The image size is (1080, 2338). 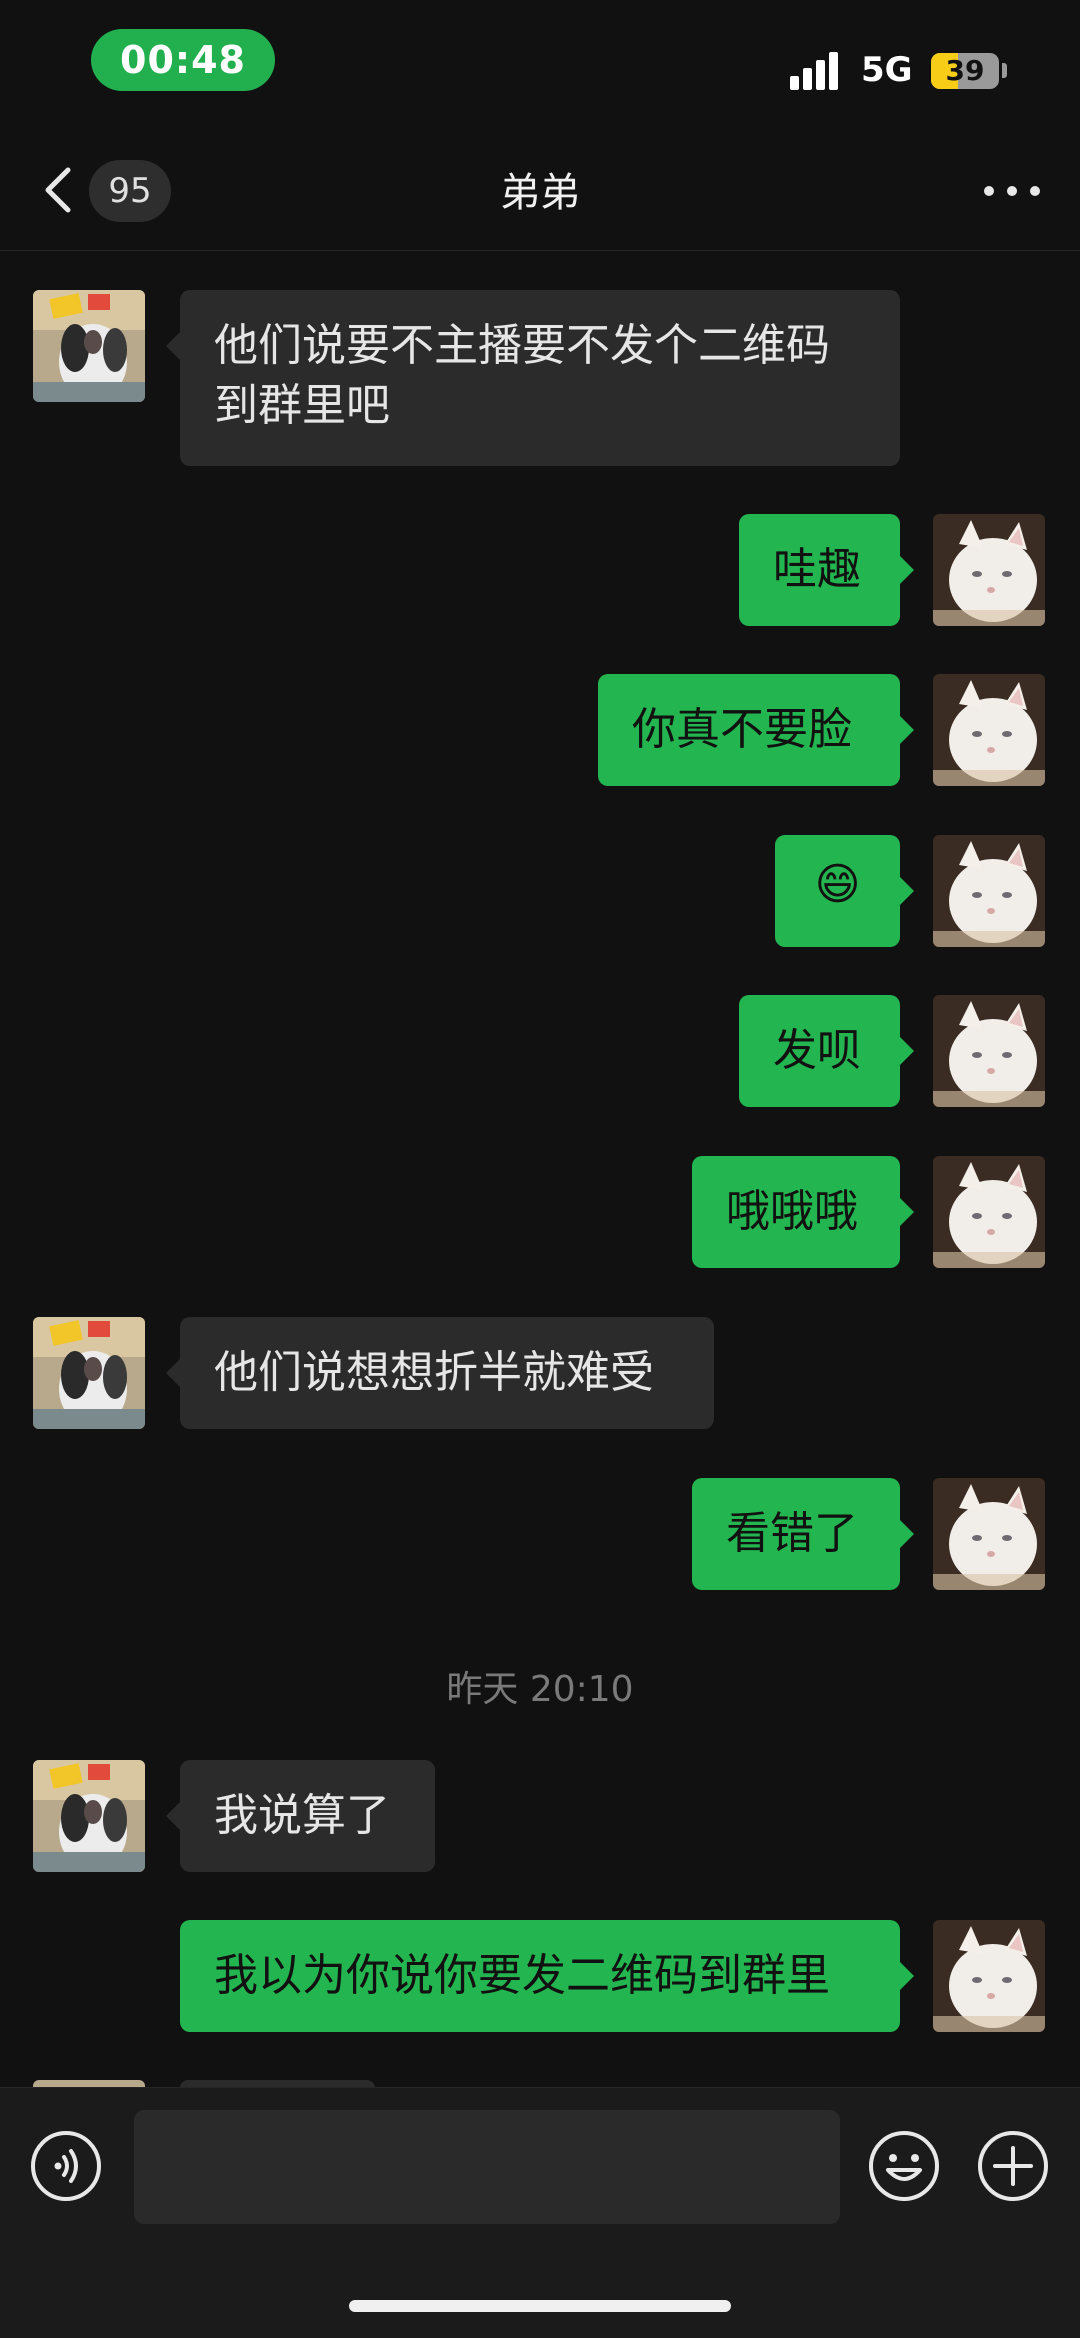 I want to click on emoji-icon, so click(x=904, y=2166).